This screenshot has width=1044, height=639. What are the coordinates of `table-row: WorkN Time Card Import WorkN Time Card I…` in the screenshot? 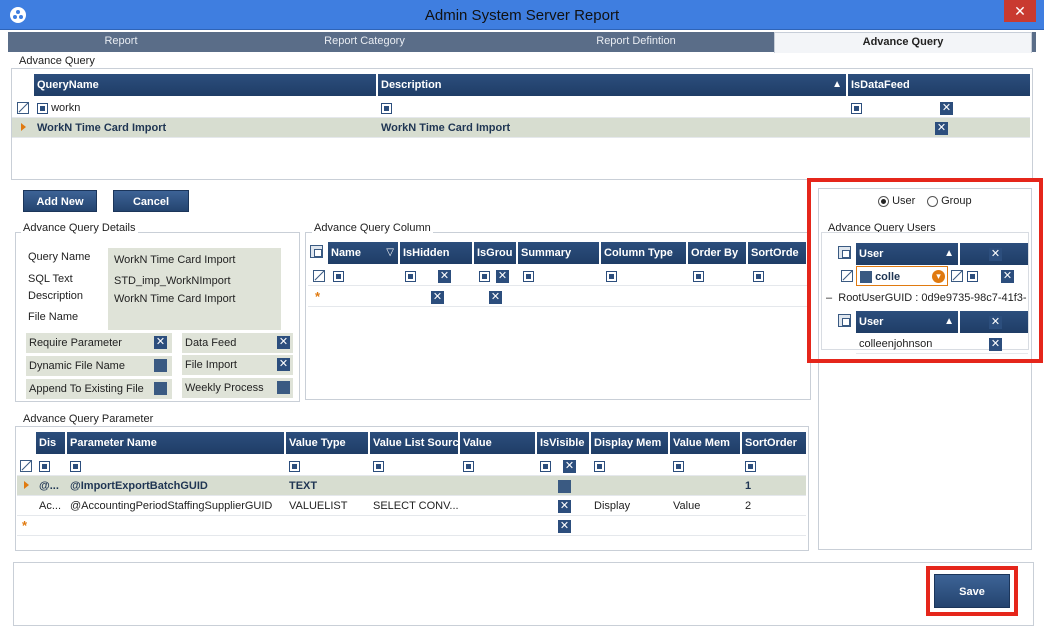 It's located at (521, 128).